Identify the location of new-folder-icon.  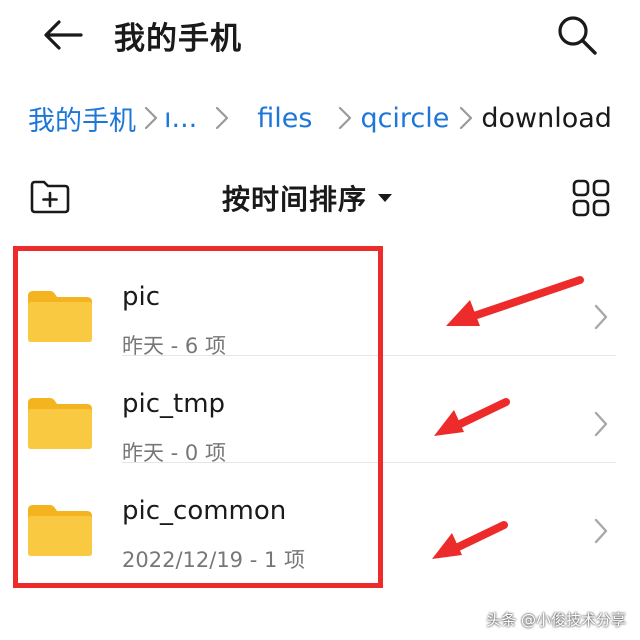
(50, 197).